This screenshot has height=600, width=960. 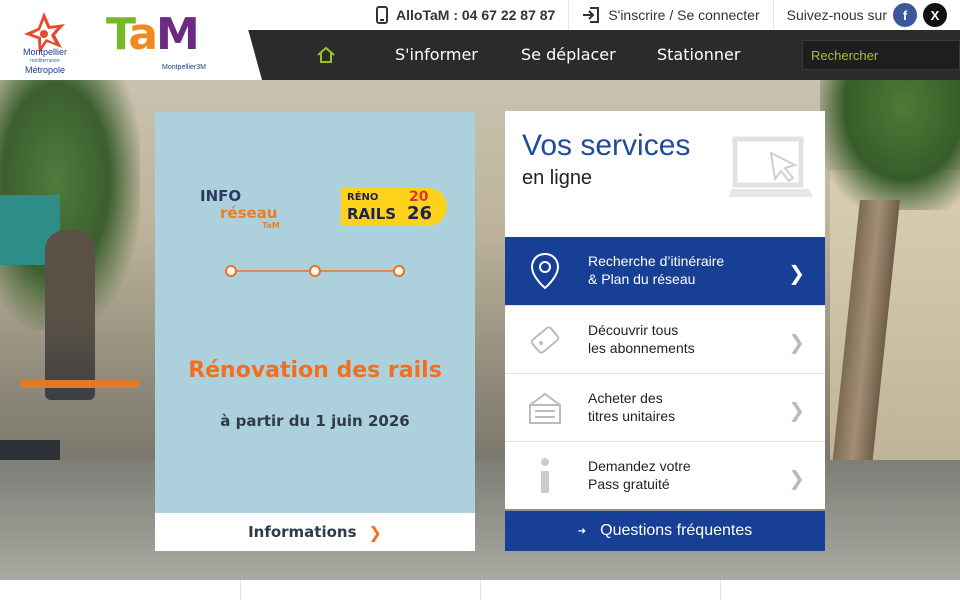 I want to click on badge-year-bottom: 26, so click(x=420, y=213).